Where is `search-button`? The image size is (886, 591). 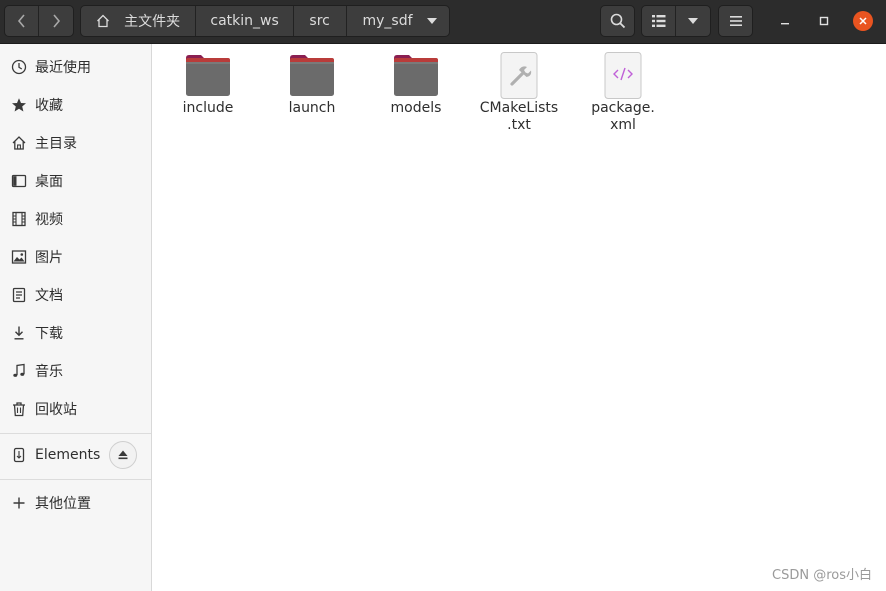 search-button is located at coordinates (617, 21).